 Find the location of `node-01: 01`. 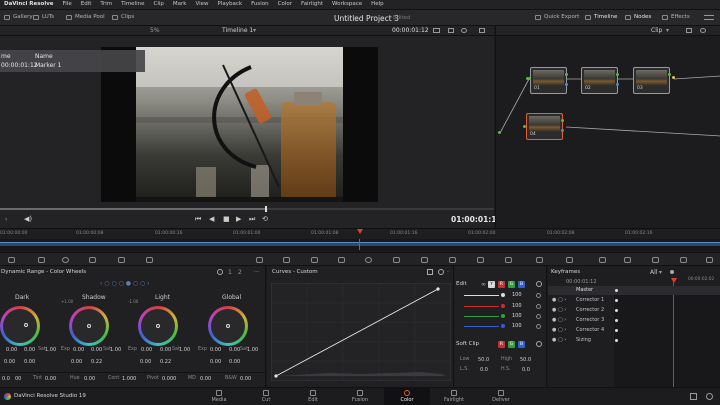

node-01: 01 is located at coordinates (548, 80).